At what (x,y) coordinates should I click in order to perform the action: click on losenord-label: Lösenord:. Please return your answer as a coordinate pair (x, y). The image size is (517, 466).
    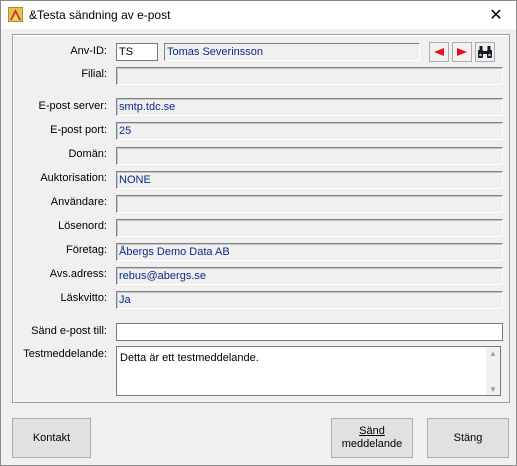
    Looking at the image, I should click on (82, 226).